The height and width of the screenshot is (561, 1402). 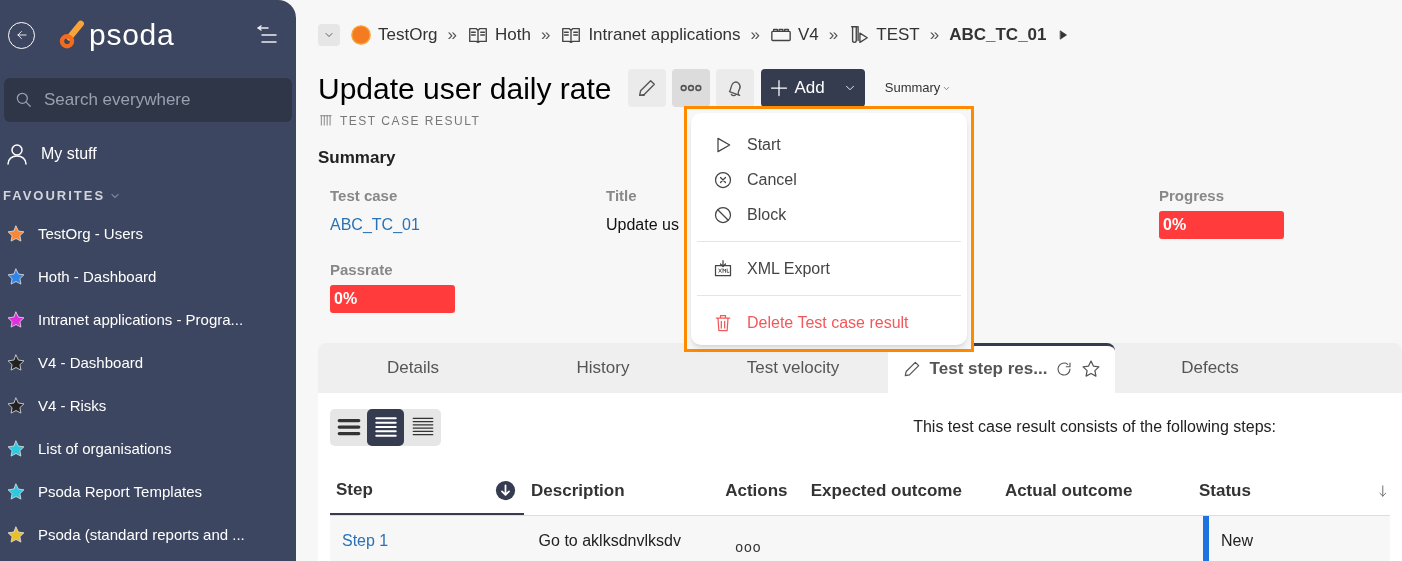 What do you see at coordinates (756, 491) in the screenshot?
I see `column-header: Actions` at bounding box center [756, 491].